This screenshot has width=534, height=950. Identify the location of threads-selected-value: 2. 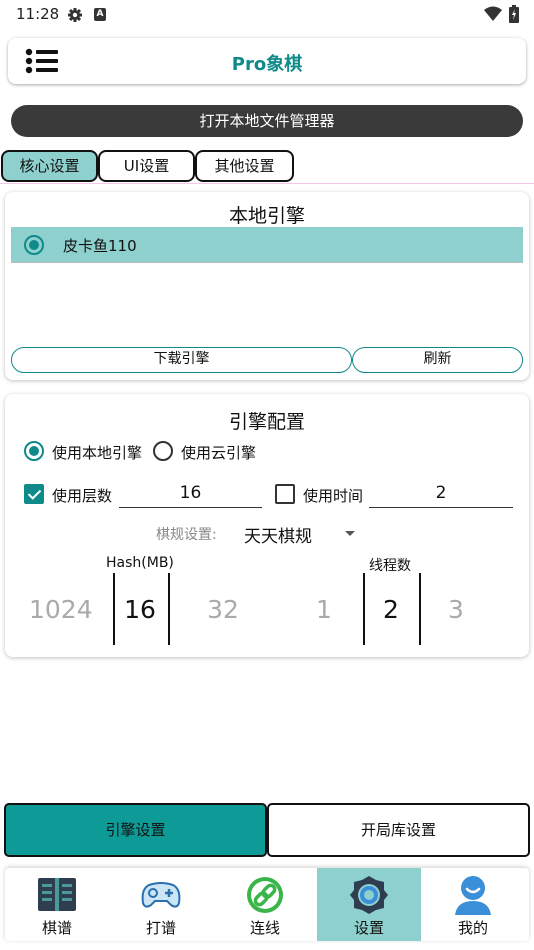
(391, 609).